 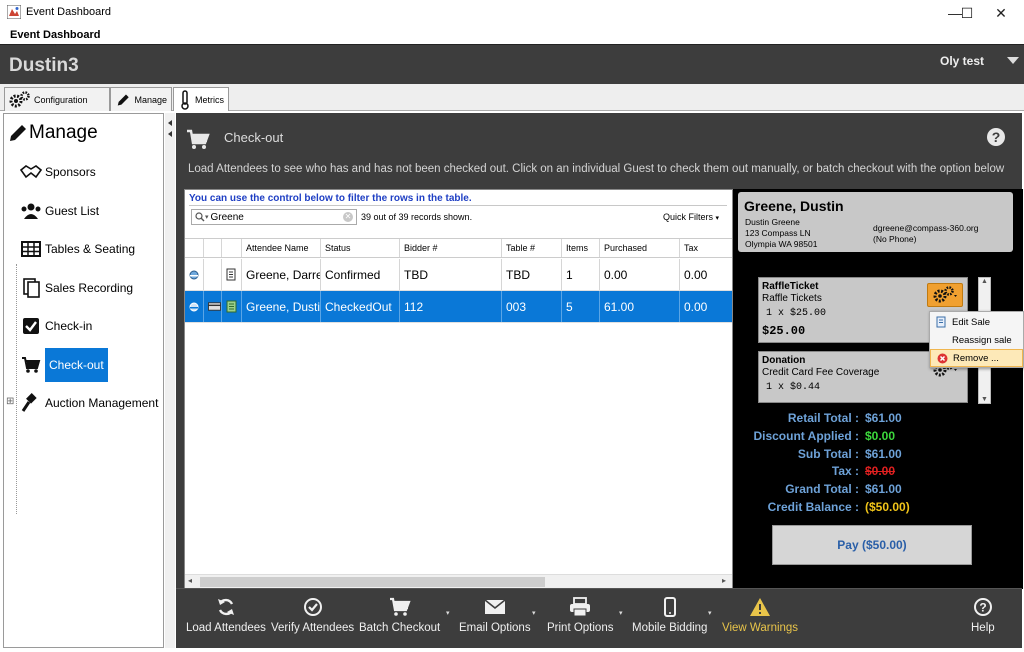 I want to click on help-circle-icon: ?, so click(x=983, y=607).